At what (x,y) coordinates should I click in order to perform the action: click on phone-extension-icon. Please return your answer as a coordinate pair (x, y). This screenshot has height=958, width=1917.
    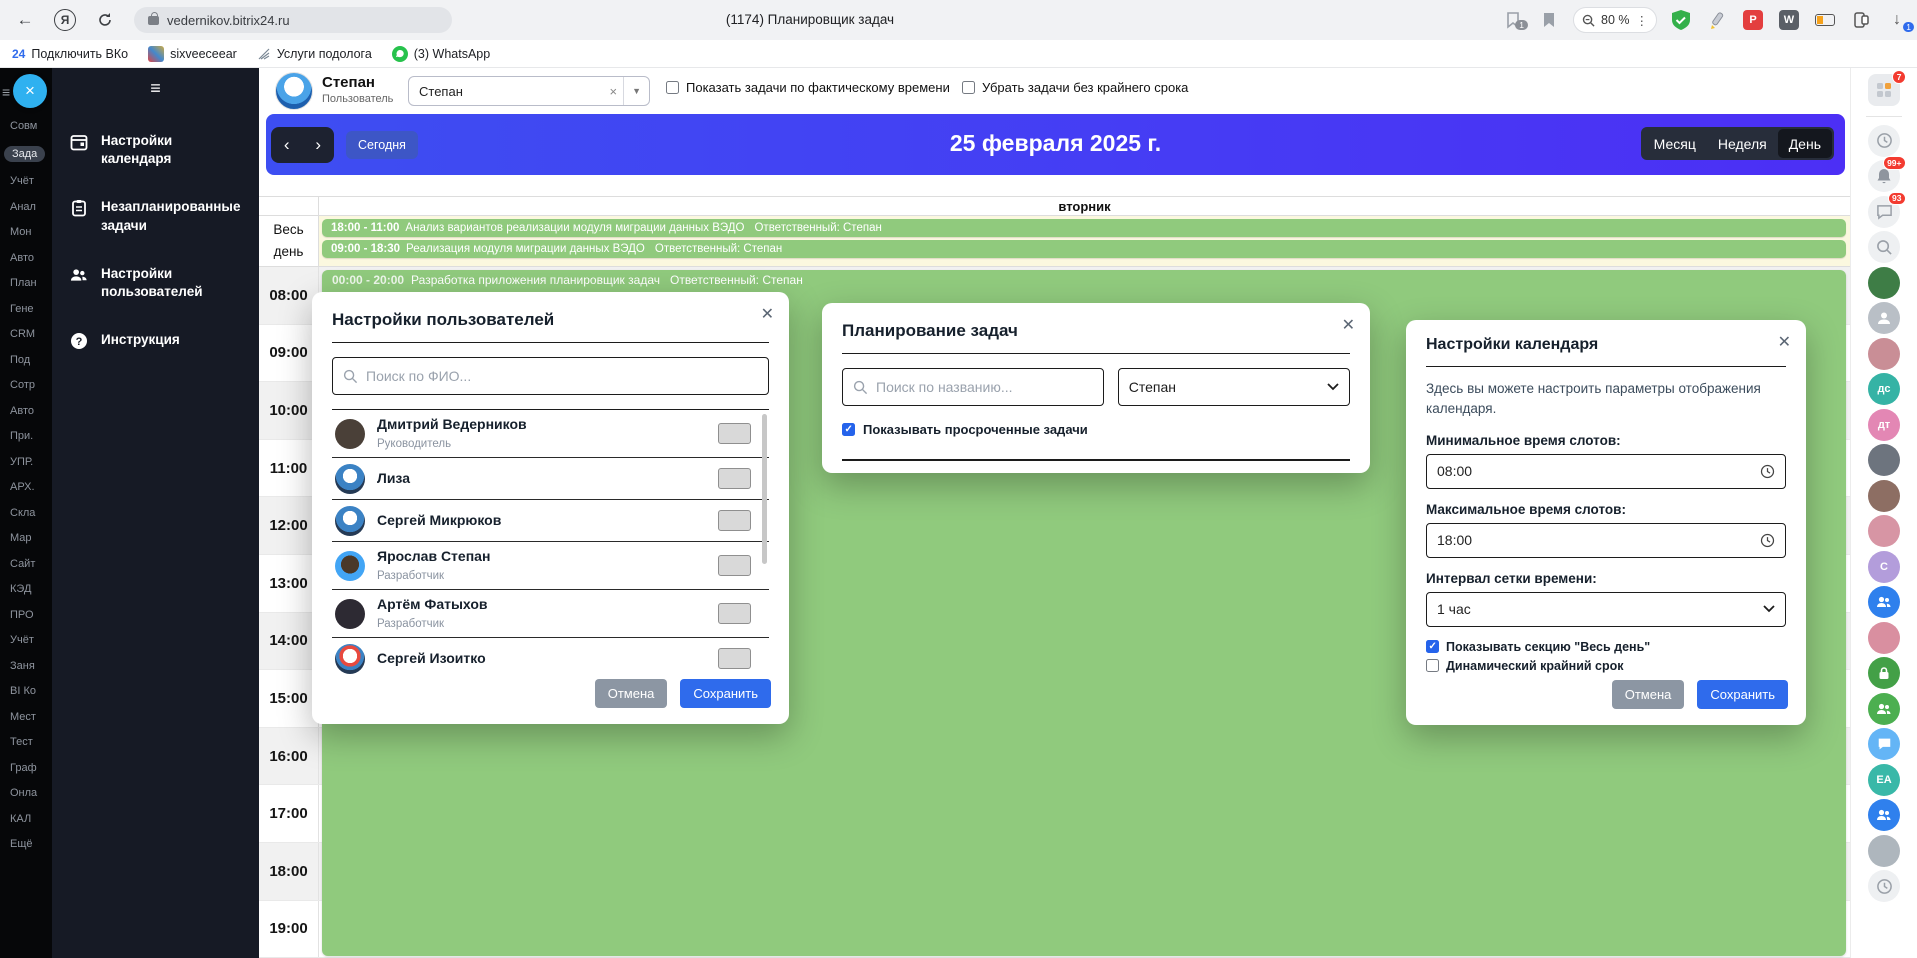
    Looking at the image, I should click on (1861, 20).